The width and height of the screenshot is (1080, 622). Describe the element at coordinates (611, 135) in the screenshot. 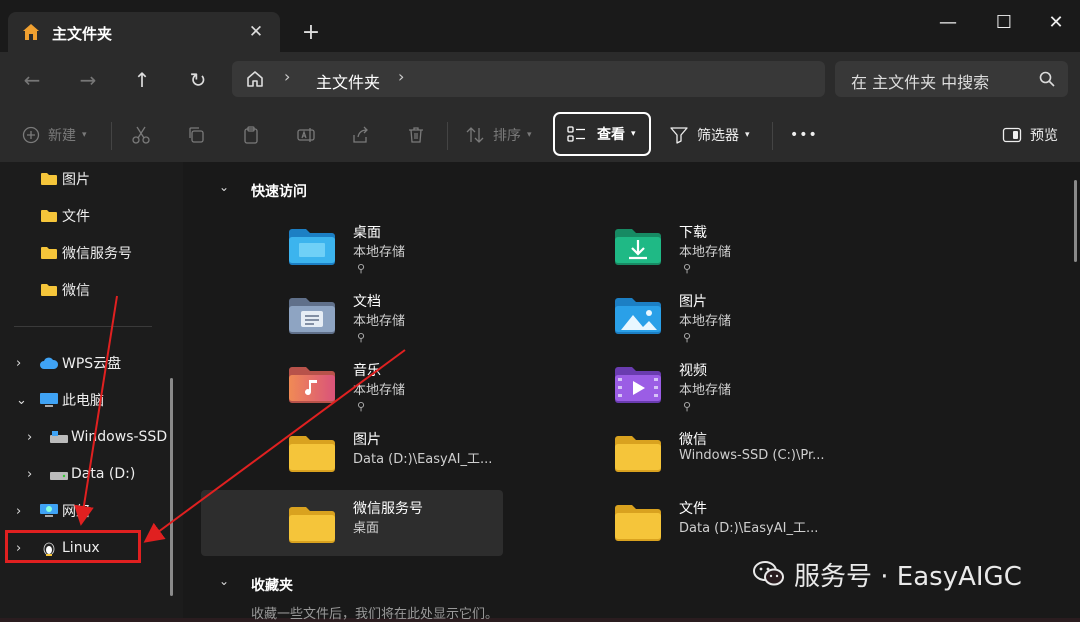

I see `view-label: 查看` at that location.